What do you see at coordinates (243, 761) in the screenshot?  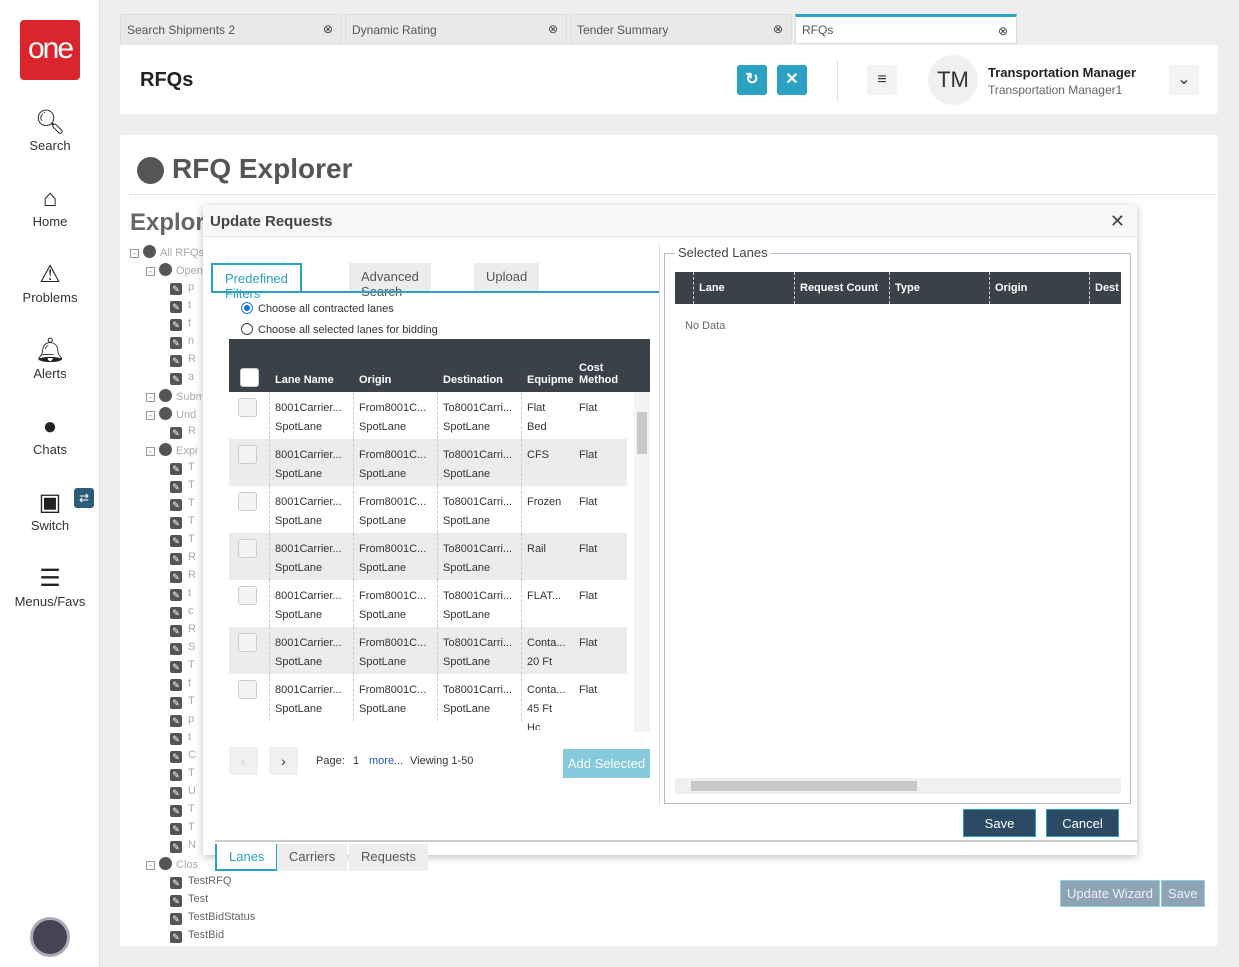 I see `prev-page-button: ‹` at bounding box center [243, 761].